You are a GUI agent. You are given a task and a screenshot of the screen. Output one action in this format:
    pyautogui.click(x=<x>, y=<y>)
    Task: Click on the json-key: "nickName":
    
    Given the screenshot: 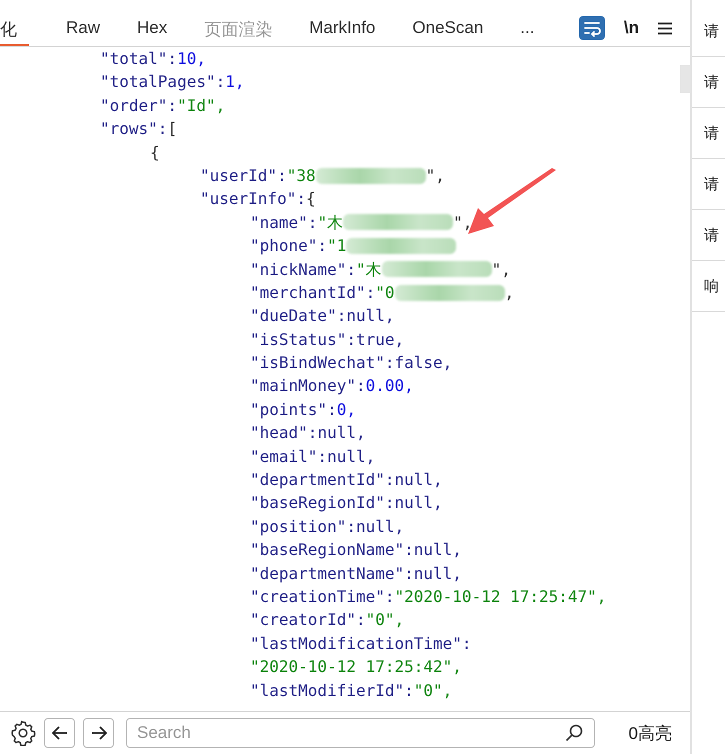 What is the action you would take?
    pyautogui.click(x=303, y=269)
    